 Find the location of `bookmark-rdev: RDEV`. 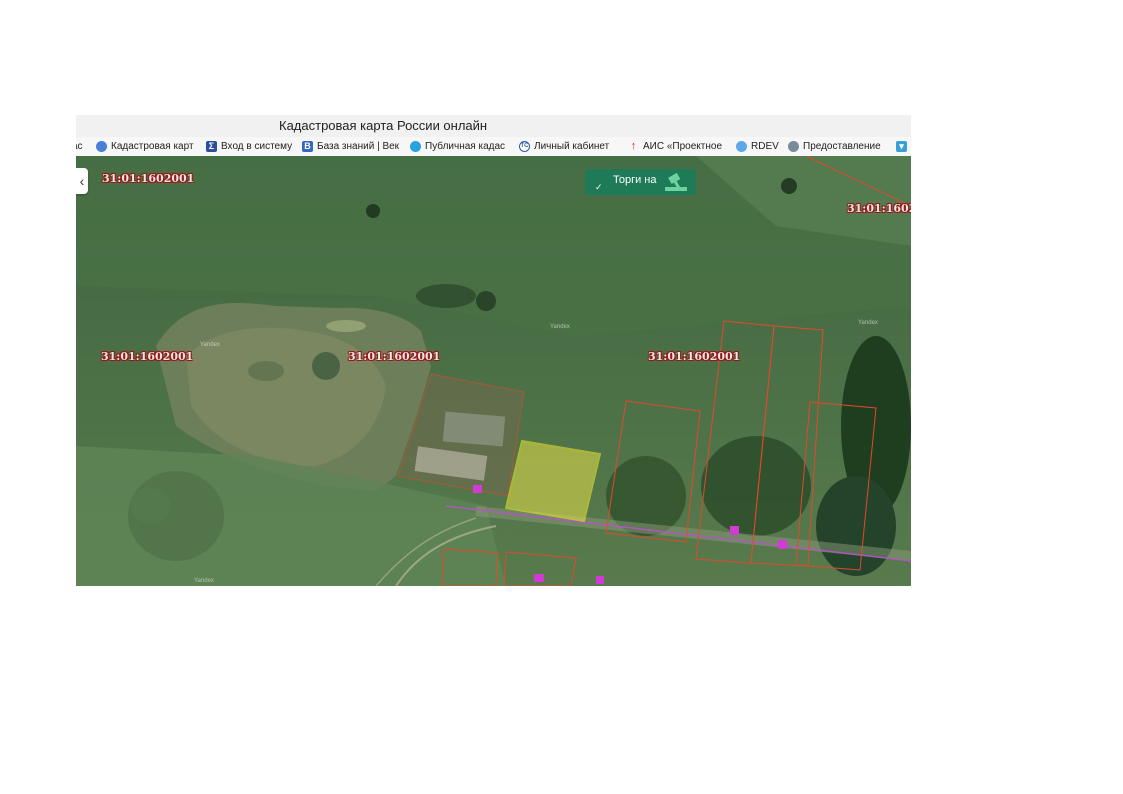

bookmark-rdev: RDEV is located at coordinates (757, 146).